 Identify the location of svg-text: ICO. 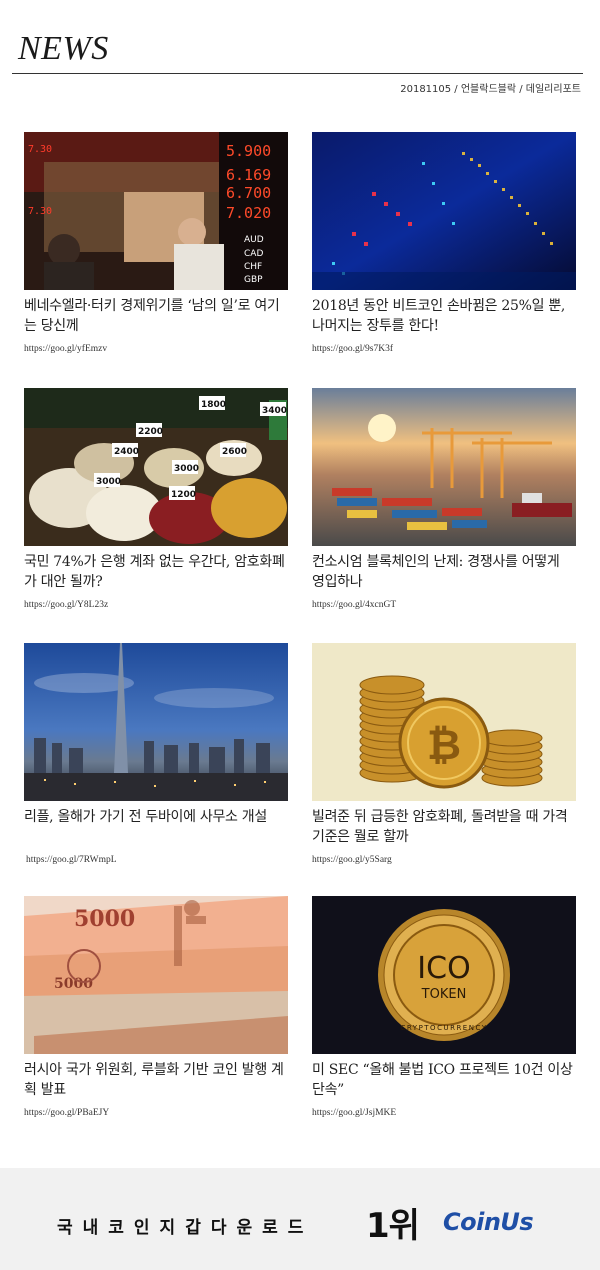
(443, 968).